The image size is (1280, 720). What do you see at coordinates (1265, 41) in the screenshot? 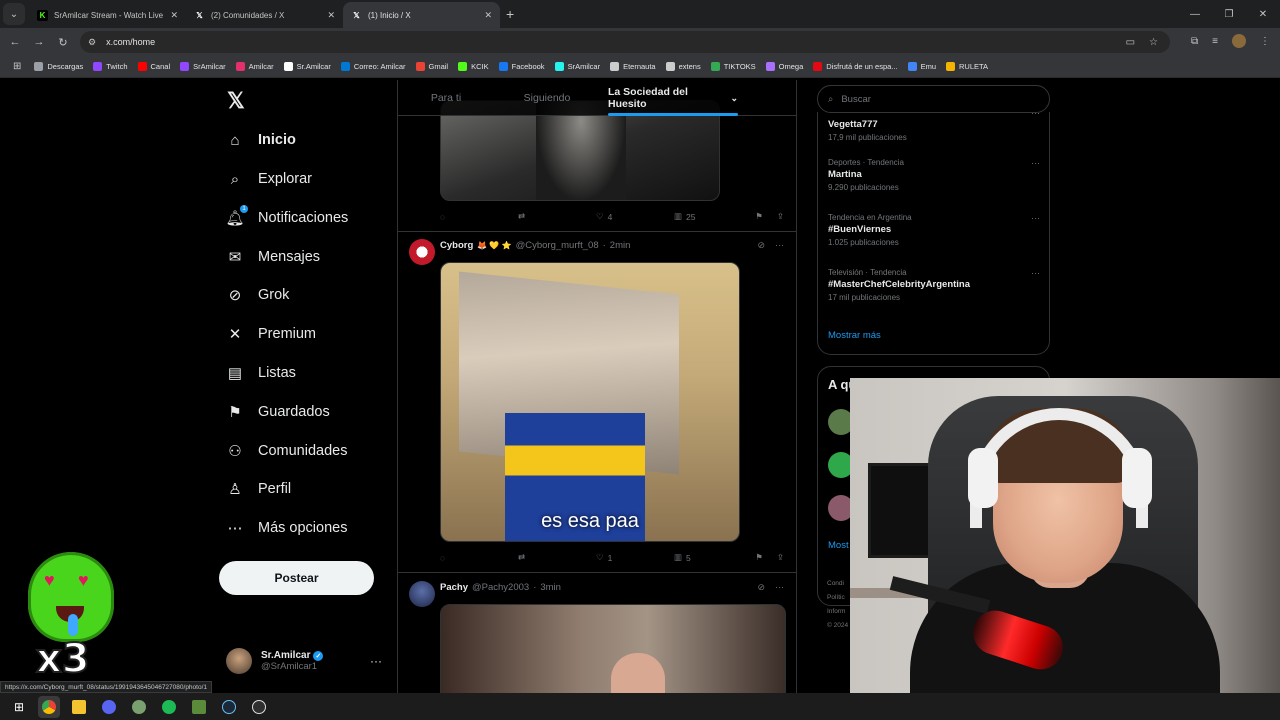
I see `browser-menu-icon: ⋮` at bounding box center [1265, 41].